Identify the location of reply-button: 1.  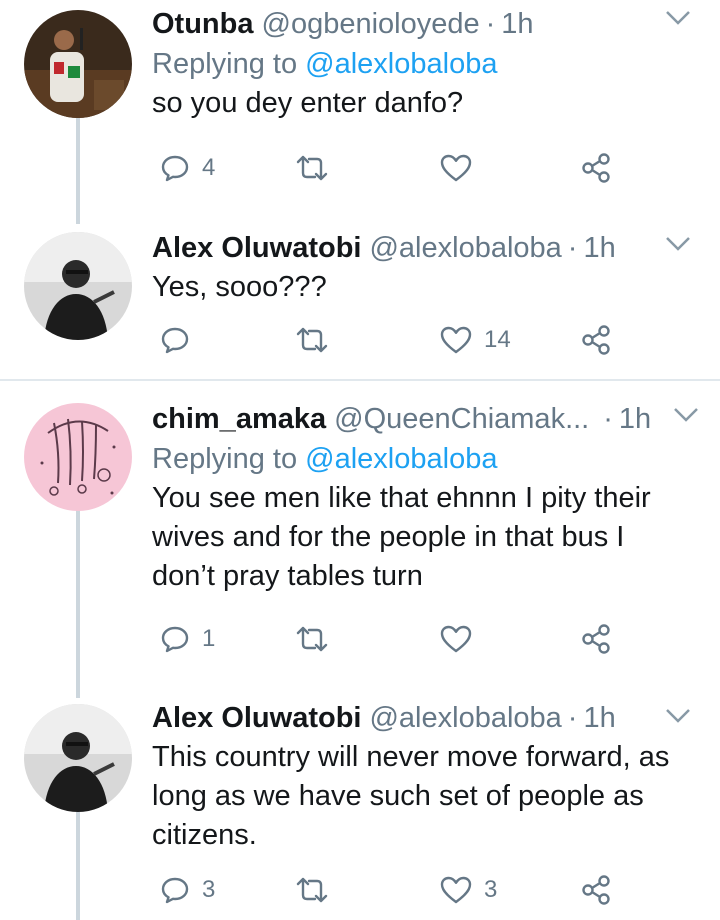
(187, 639).